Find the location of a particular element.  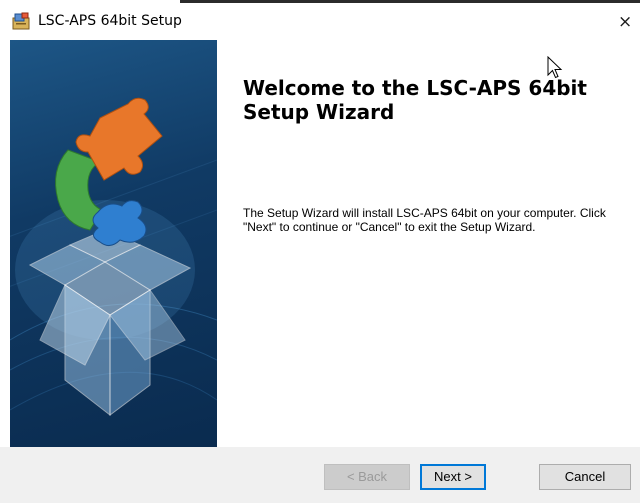

title-bar-border is located at coordinates (410, 1).